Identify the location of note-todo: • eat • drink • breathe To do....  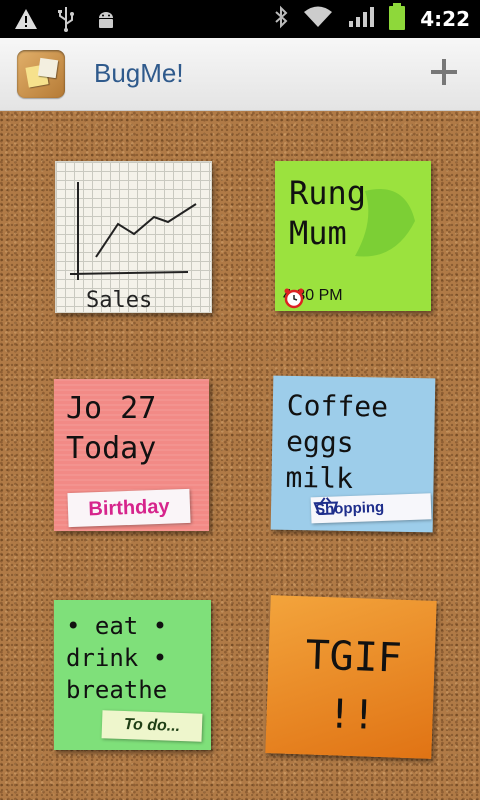
(132, 675).